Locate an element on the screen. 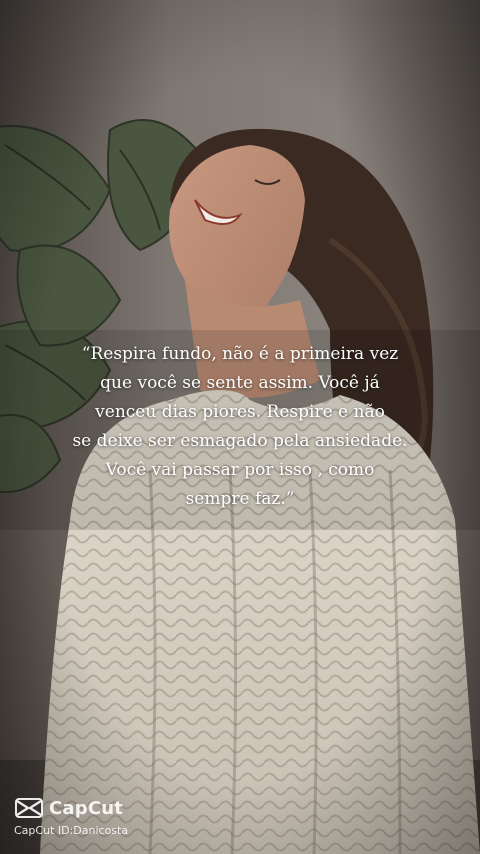  capcut-logo-icon is located at coordinates (29, 808).